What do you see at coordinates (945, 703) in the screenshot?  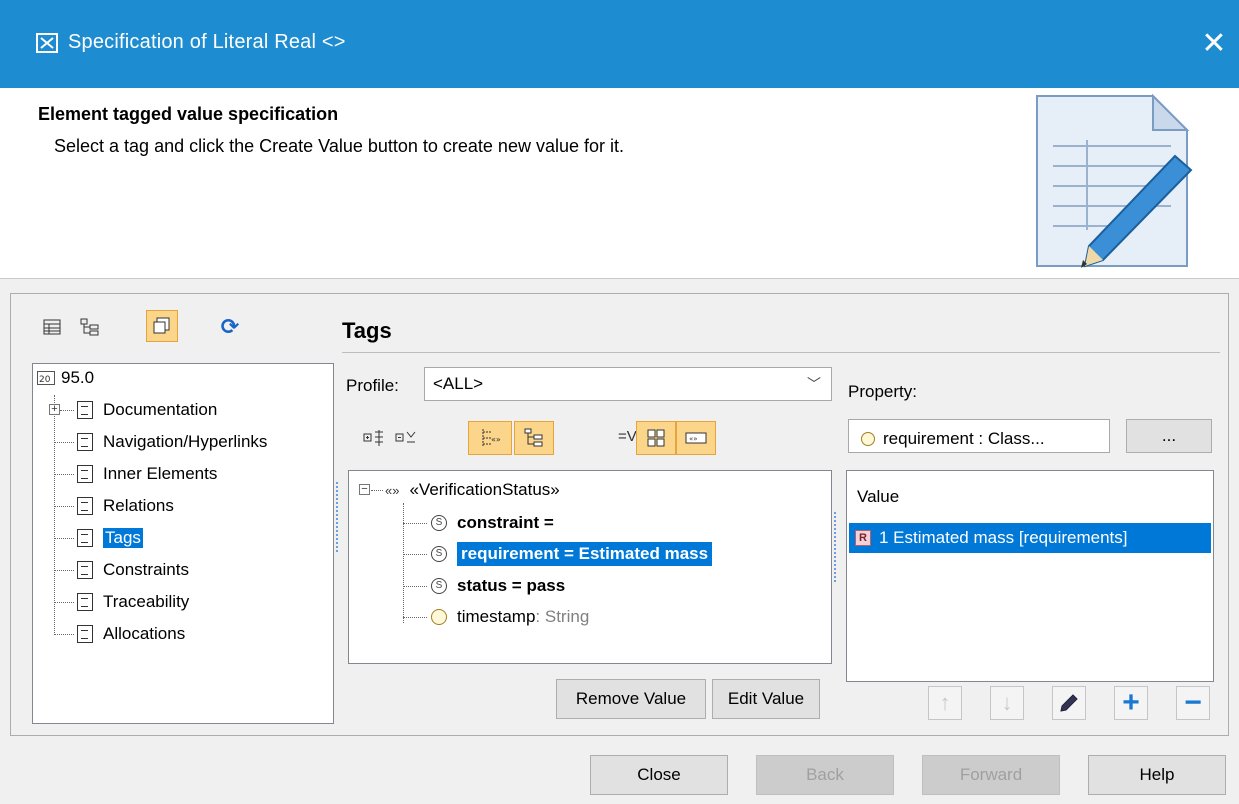 I see `move-up-icon: ↑` at bounding box center [945, 703].